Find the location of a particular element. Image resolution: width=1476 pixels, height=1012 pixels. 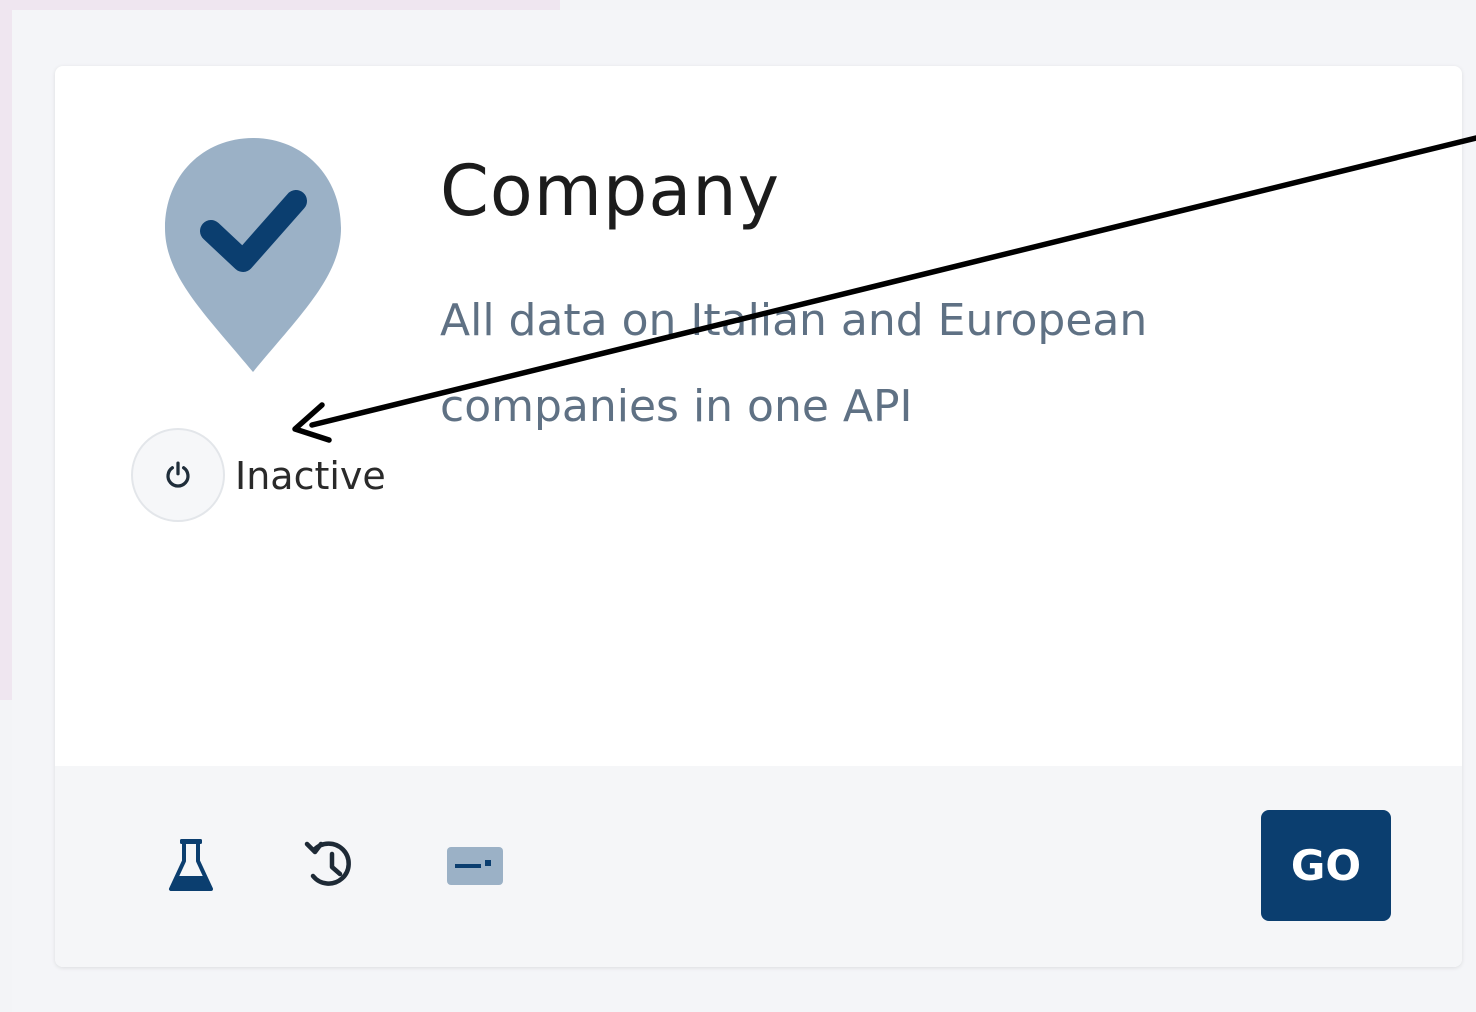

card-icon-glyph is located at coordinates (475, 866).